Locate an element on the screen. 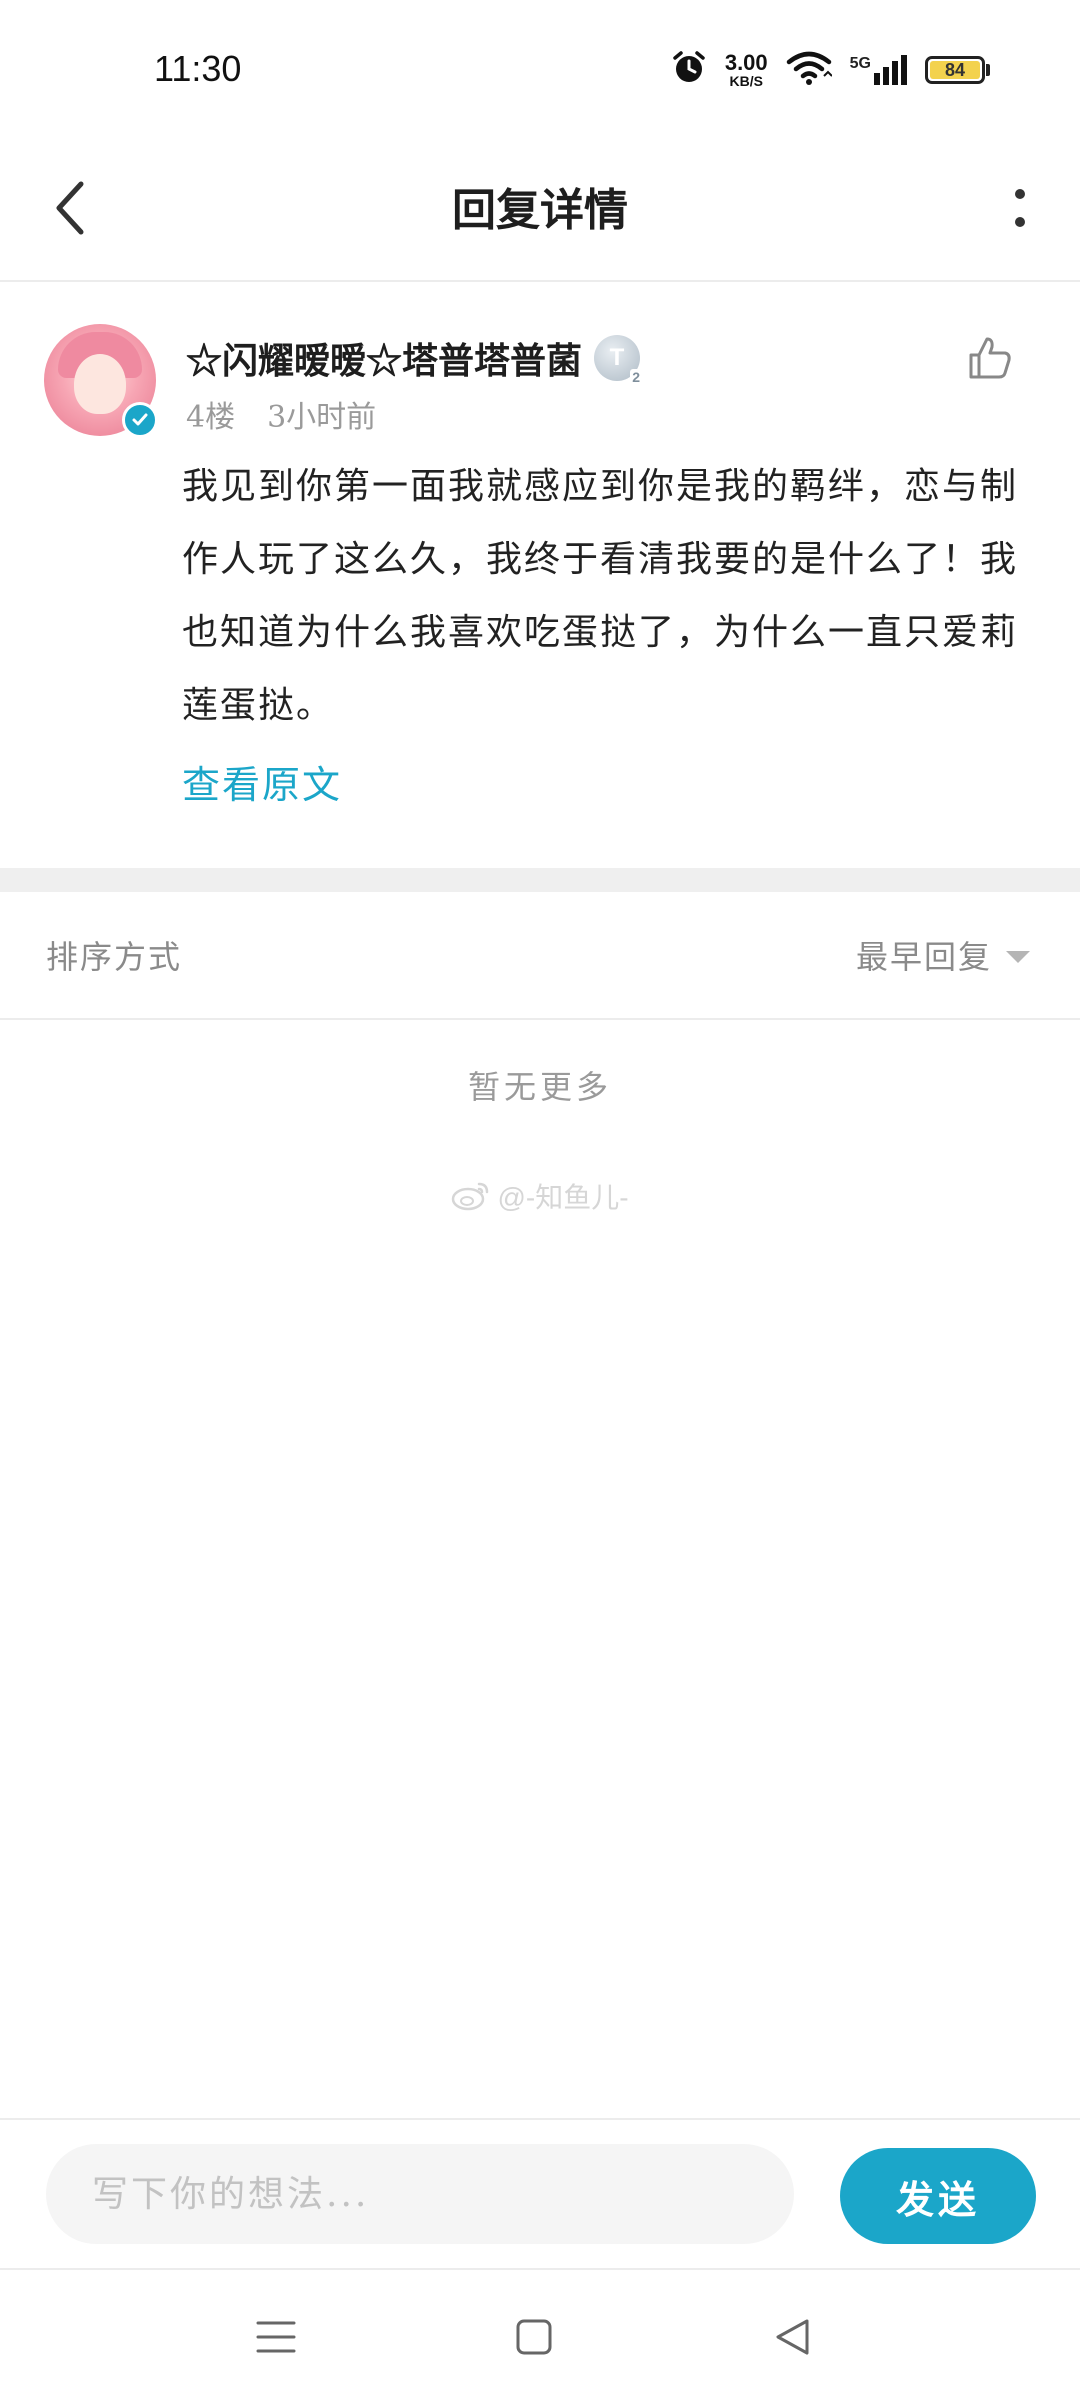 The width and height of the screenshot is (1080, 2400). system-nav-bar is located at coordinates (540, 2336).